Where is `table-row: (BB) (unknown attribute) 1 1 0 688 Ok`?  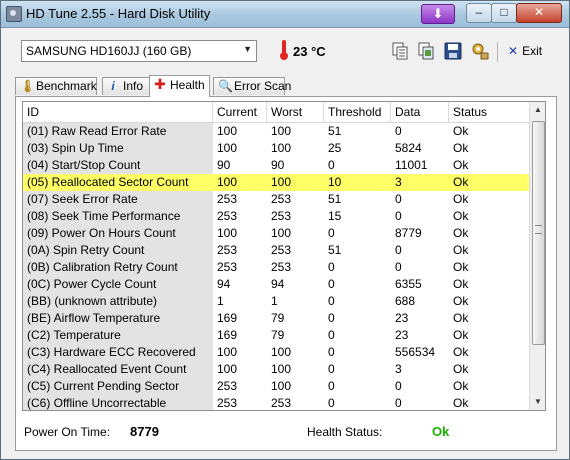
table-row: (BB) (unknown attribute) 1 1 0 688 Ok is located at coordinates (284, 301).